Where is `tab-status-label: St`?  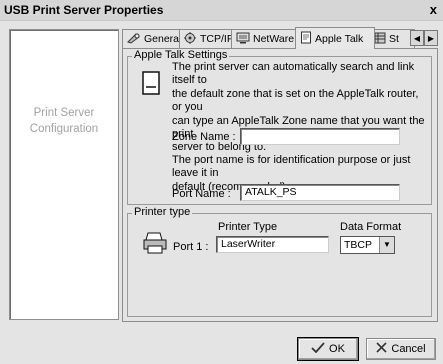
tab-status-label: St is located at coordinates (394, 39).